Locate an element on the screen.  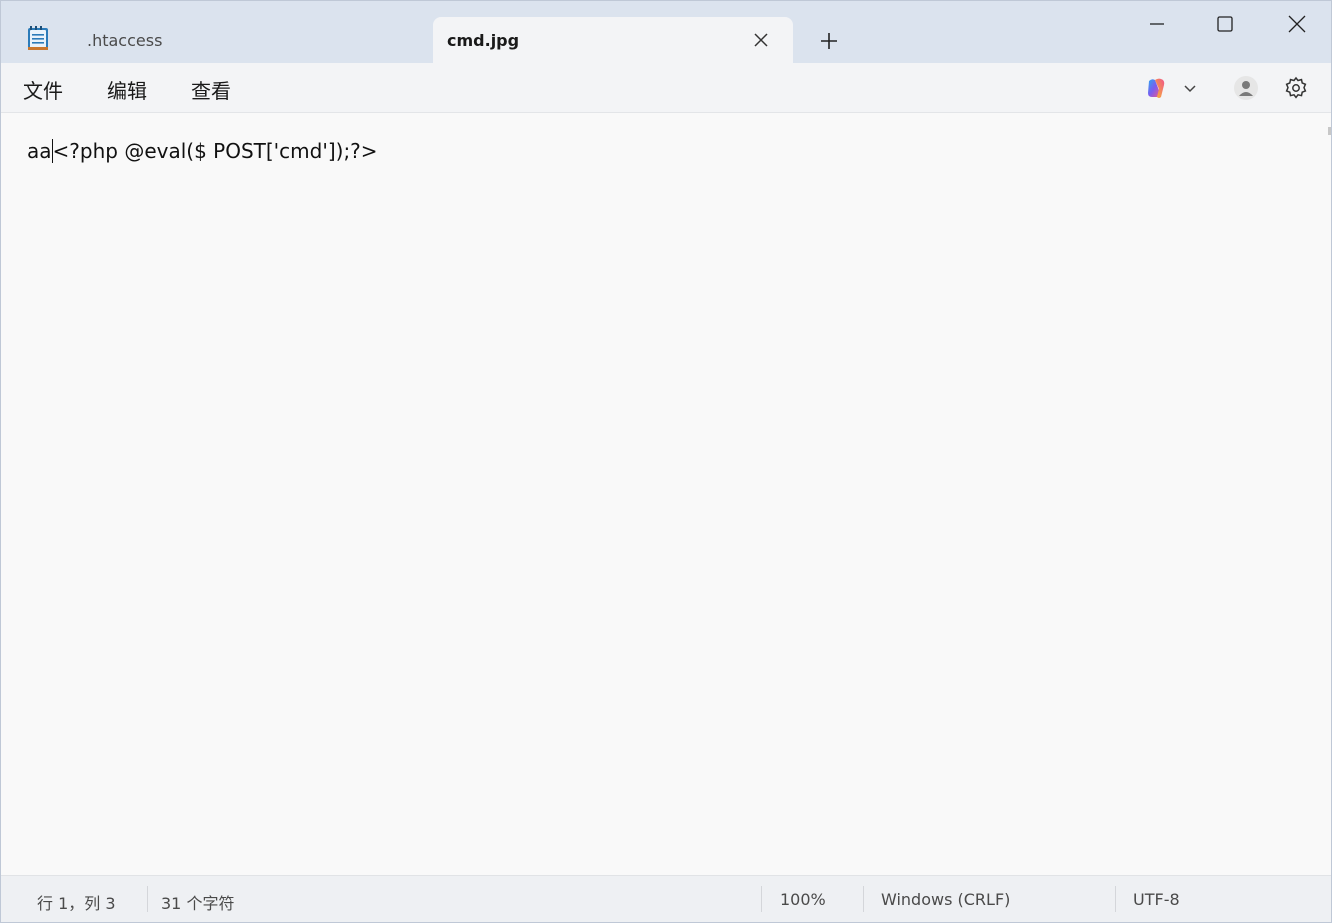
account-icon is located at coordinates (1246, 88).